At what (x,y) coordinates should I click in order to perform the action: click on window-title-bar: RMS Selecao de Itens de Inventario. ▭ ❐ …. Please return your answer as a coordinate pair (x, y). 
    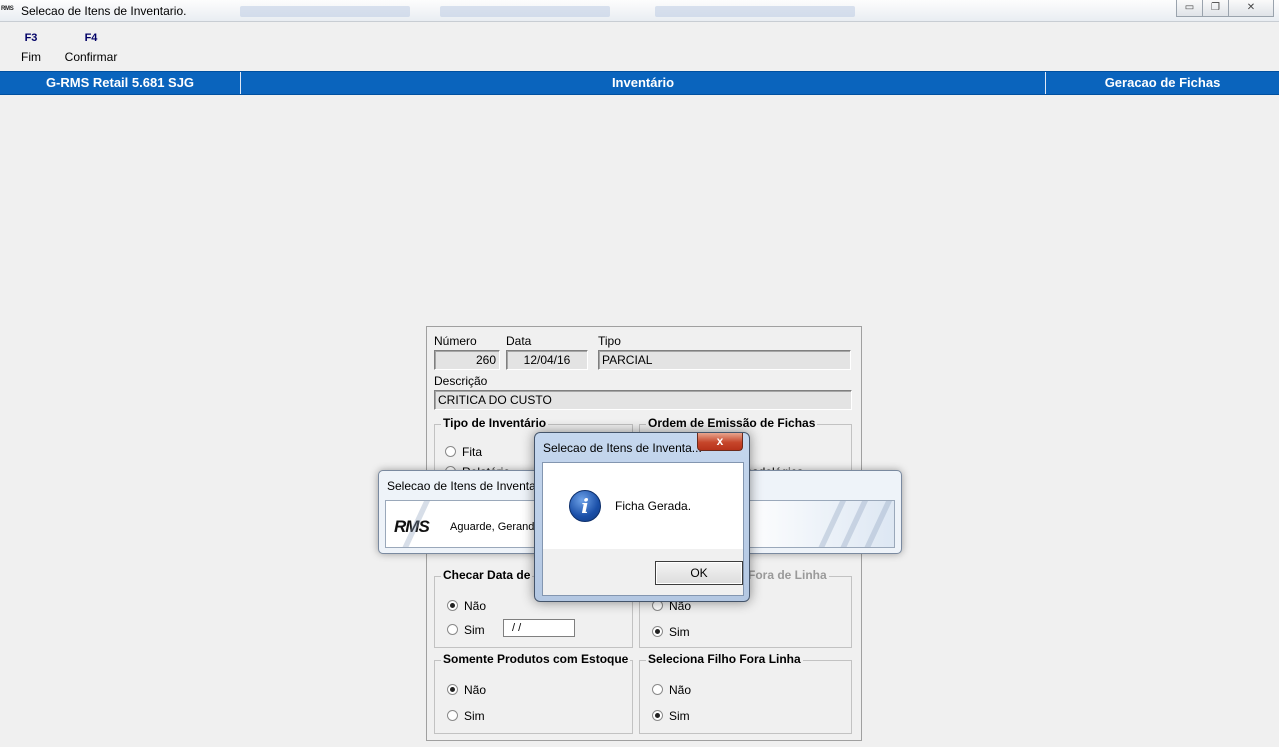
    Looking at the image, I should click on (639, 11).